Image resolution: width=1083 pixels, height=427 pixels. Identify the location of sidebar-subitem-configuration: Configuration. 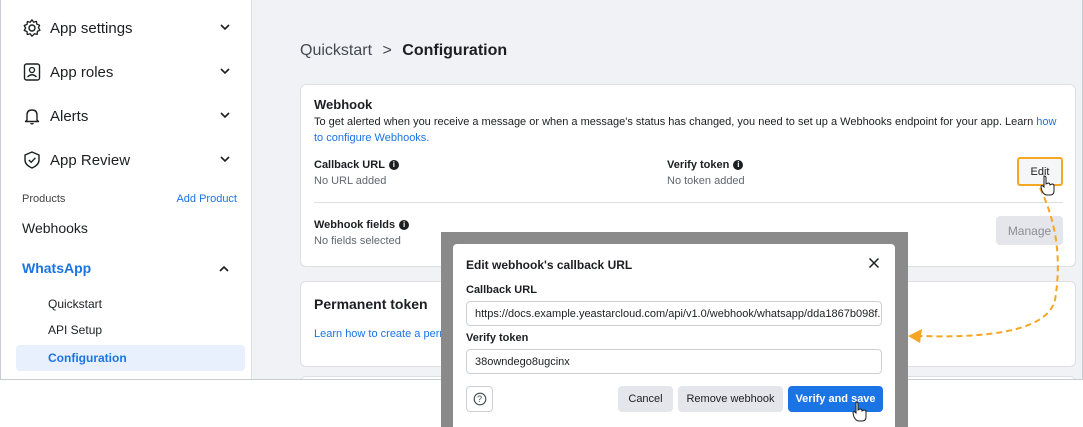
(130, 358).